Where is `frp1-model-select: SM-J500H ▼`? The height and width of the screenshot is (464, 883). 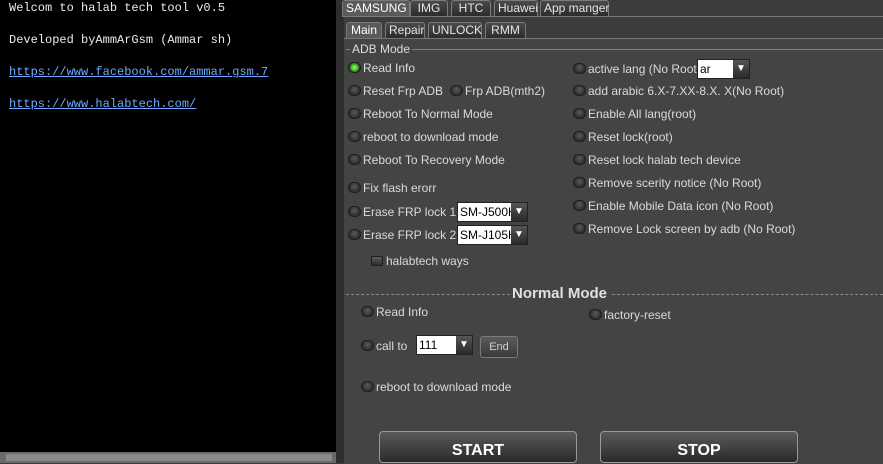
frp1-model-select: SM-J500H ▼ is located at coordinates (492, 212).